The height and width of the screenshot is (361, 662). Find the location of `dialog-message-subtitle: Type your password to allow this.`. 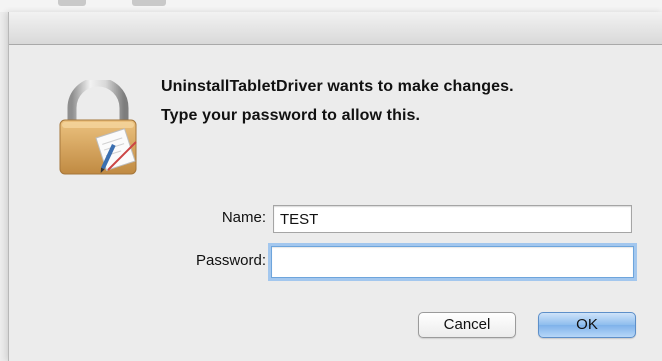

dialog-message-subtitle: Type your password to allow this. is located at coordinates (291, 115).